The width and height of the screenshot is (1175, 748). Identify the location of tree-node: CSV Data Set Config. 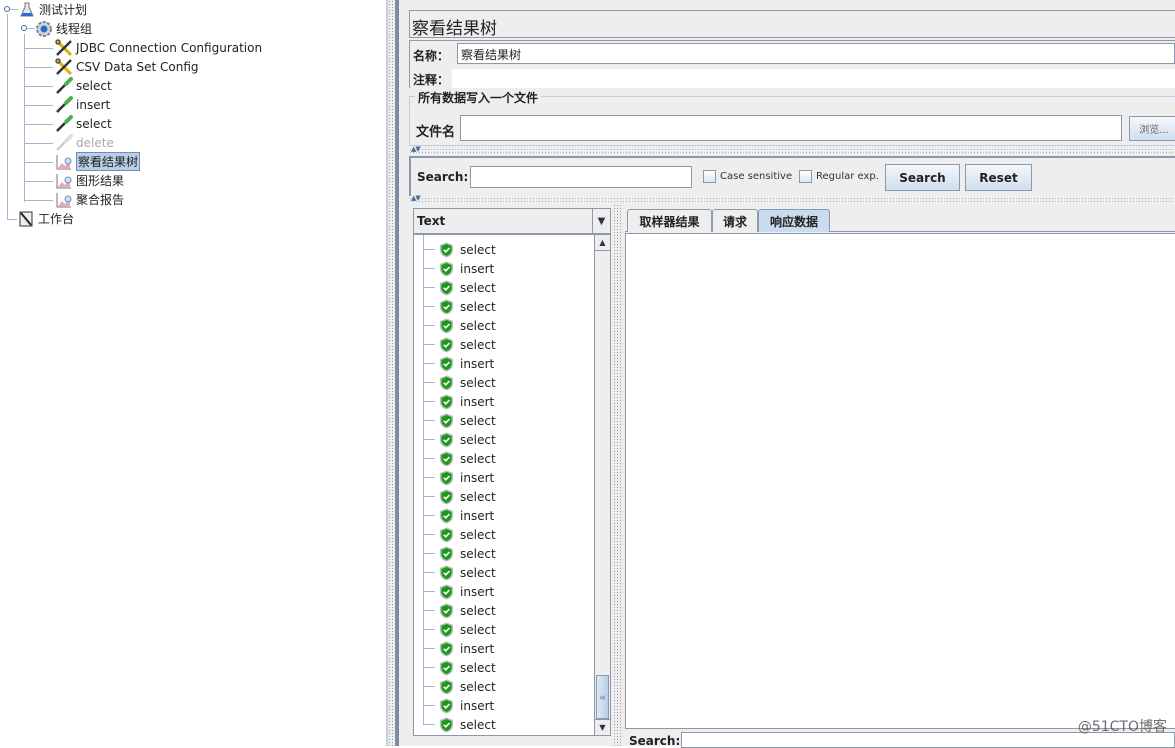
(127, 66).